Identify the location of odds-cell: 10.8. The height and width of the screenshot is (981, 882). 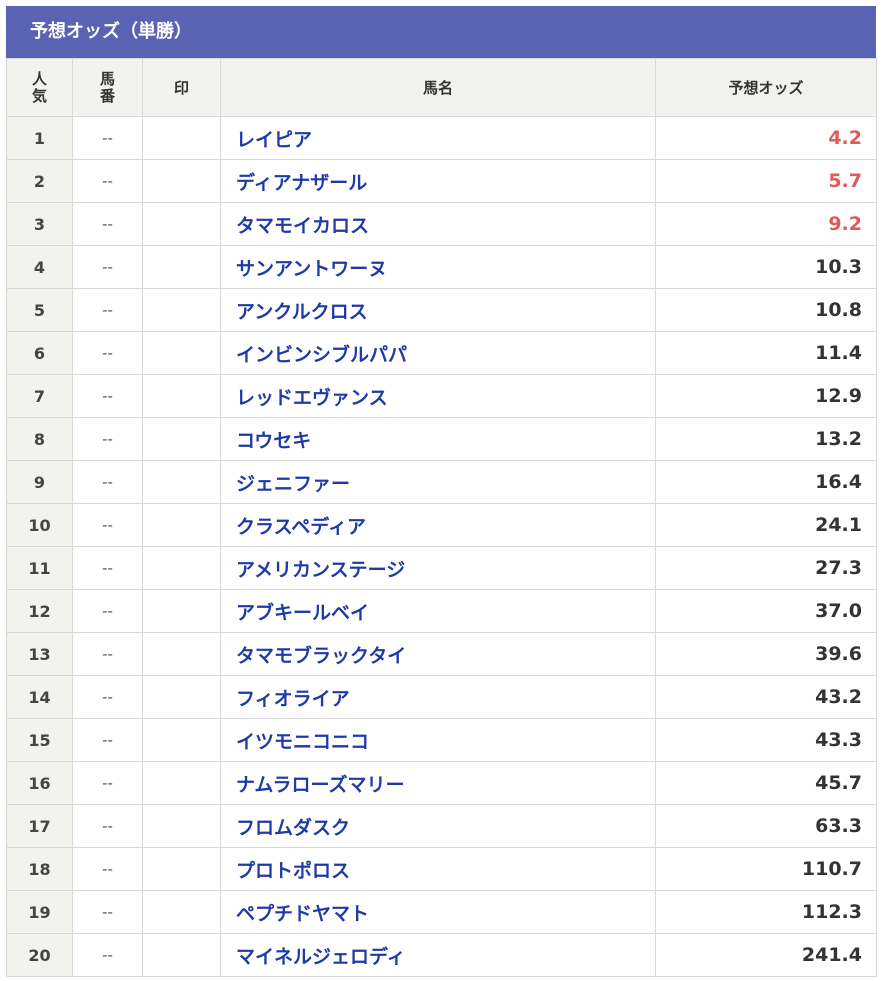
(766, 310).